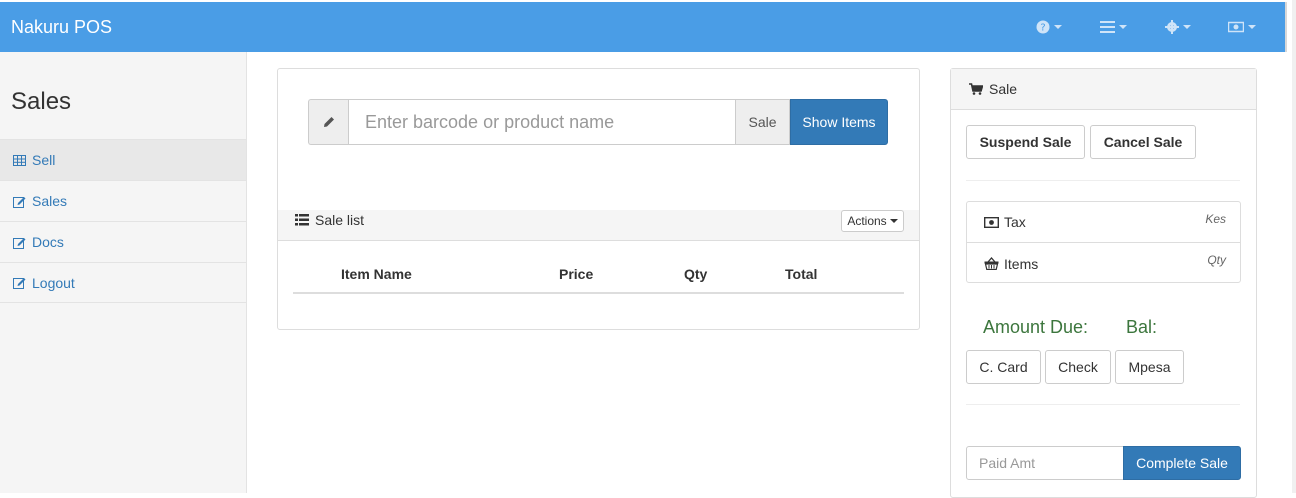 The image size is (1296, 498). I want to click on suspend-sale-button: Suspend Sale, so click(1025, 142).